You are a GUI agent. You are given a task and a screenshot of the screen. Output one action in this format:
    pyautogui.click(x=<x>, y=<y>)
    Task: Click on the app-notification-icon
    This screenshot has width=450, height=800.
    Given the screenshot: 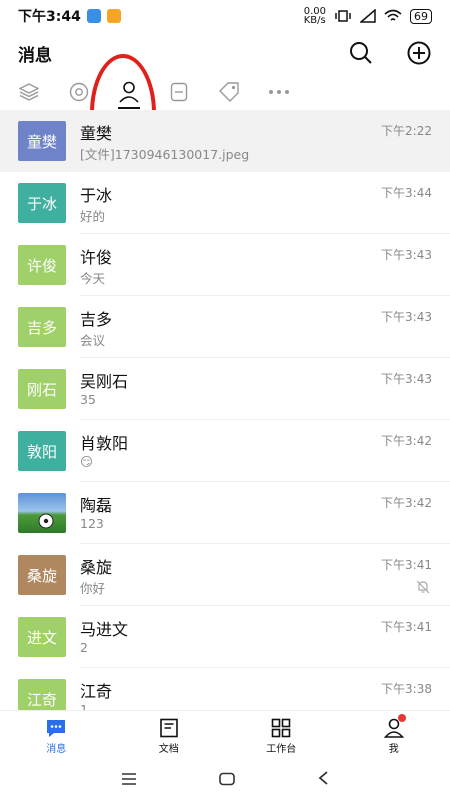 What is the action you would take?
    pyautogui.click(x=93, y=16)
    